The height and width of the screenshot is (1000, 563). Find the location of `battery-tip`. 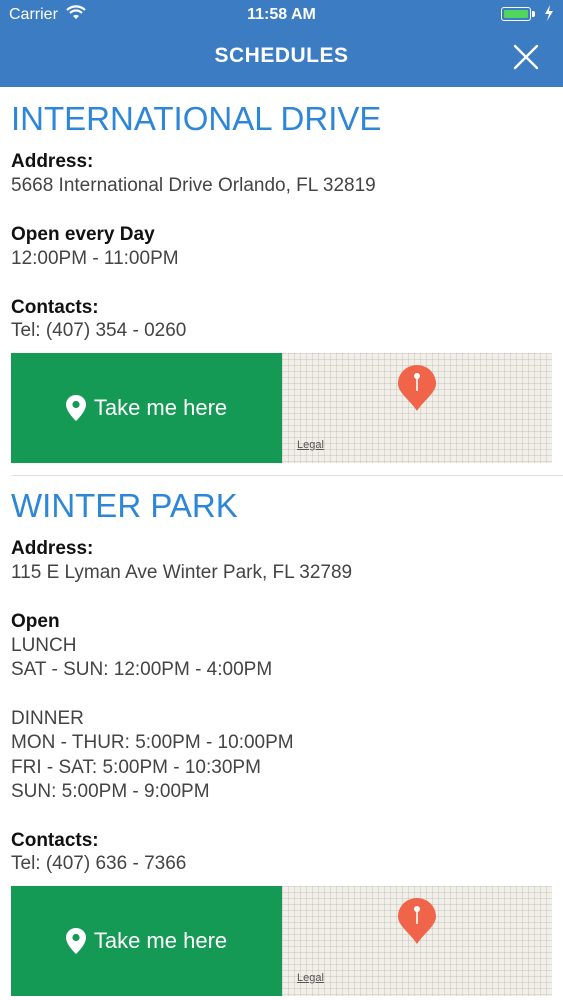

battery-tip is located at coordinates (533, 14).